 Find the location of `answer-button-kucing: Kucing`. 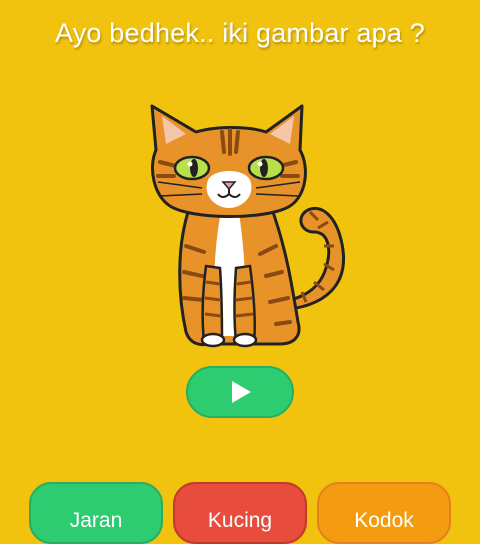

answer-button-kucing: Kucing is located at coordinates (240, 513).